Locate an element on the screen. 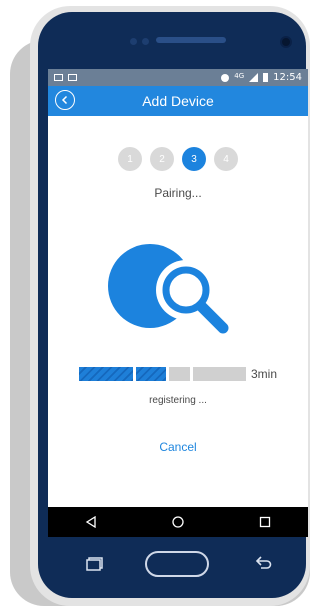 The image size is (320, 611). nav-back-icon is located at coordinates (91, 522).